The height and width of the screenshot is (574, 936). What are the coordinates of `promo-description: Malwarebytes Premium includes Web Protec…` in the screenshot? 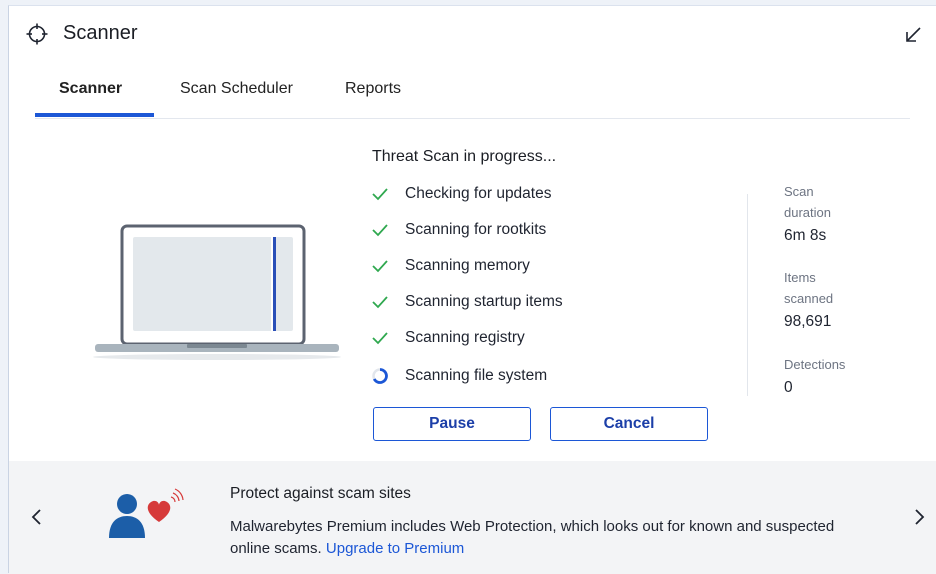 It's located at (550, 538).